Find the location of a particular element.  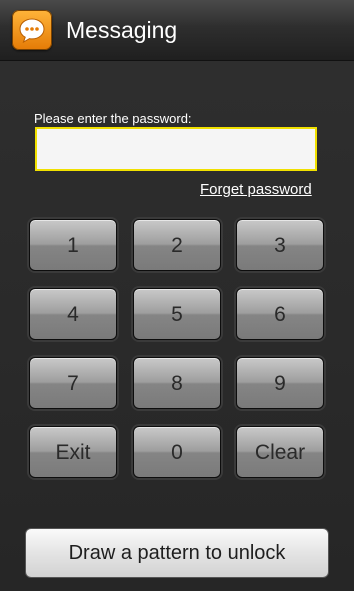

password-input is located at coordinates (176, 149).